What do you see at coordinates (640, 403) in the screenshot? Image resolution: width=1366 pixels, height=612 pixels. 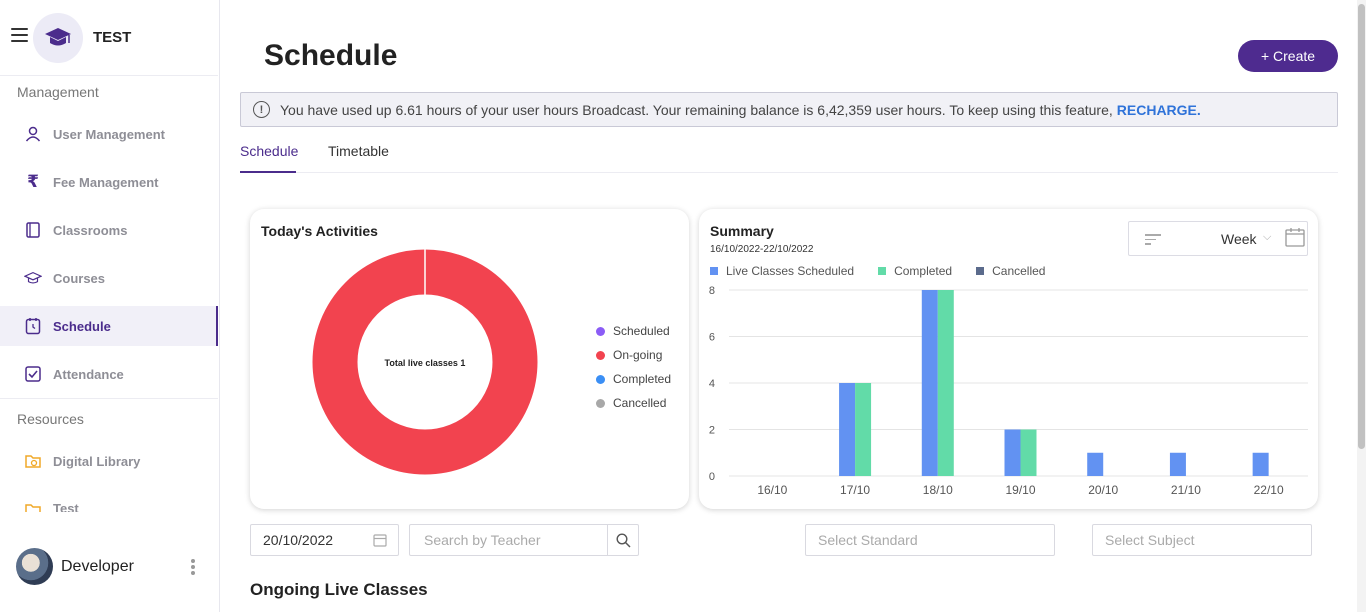 I see `legend-label: Cancelled` at bounding box center [640, 403].